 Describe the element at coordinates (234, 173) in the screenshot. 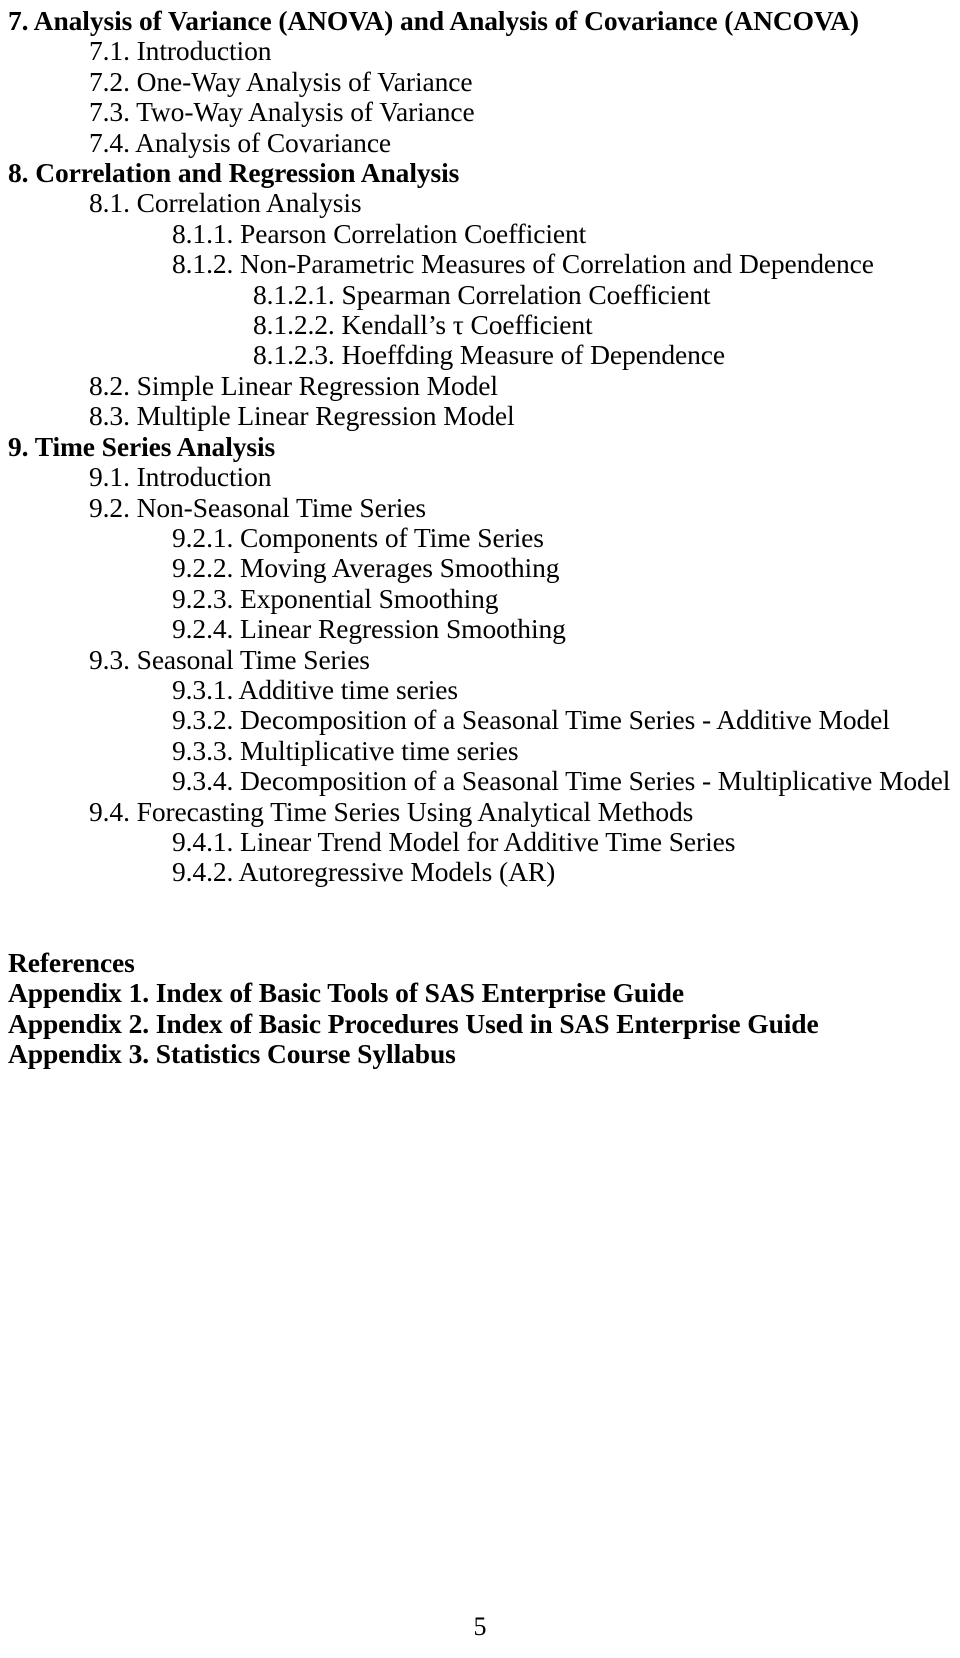

I see `toc-entry: 8. Correlation and Regression Analysis` at that location.